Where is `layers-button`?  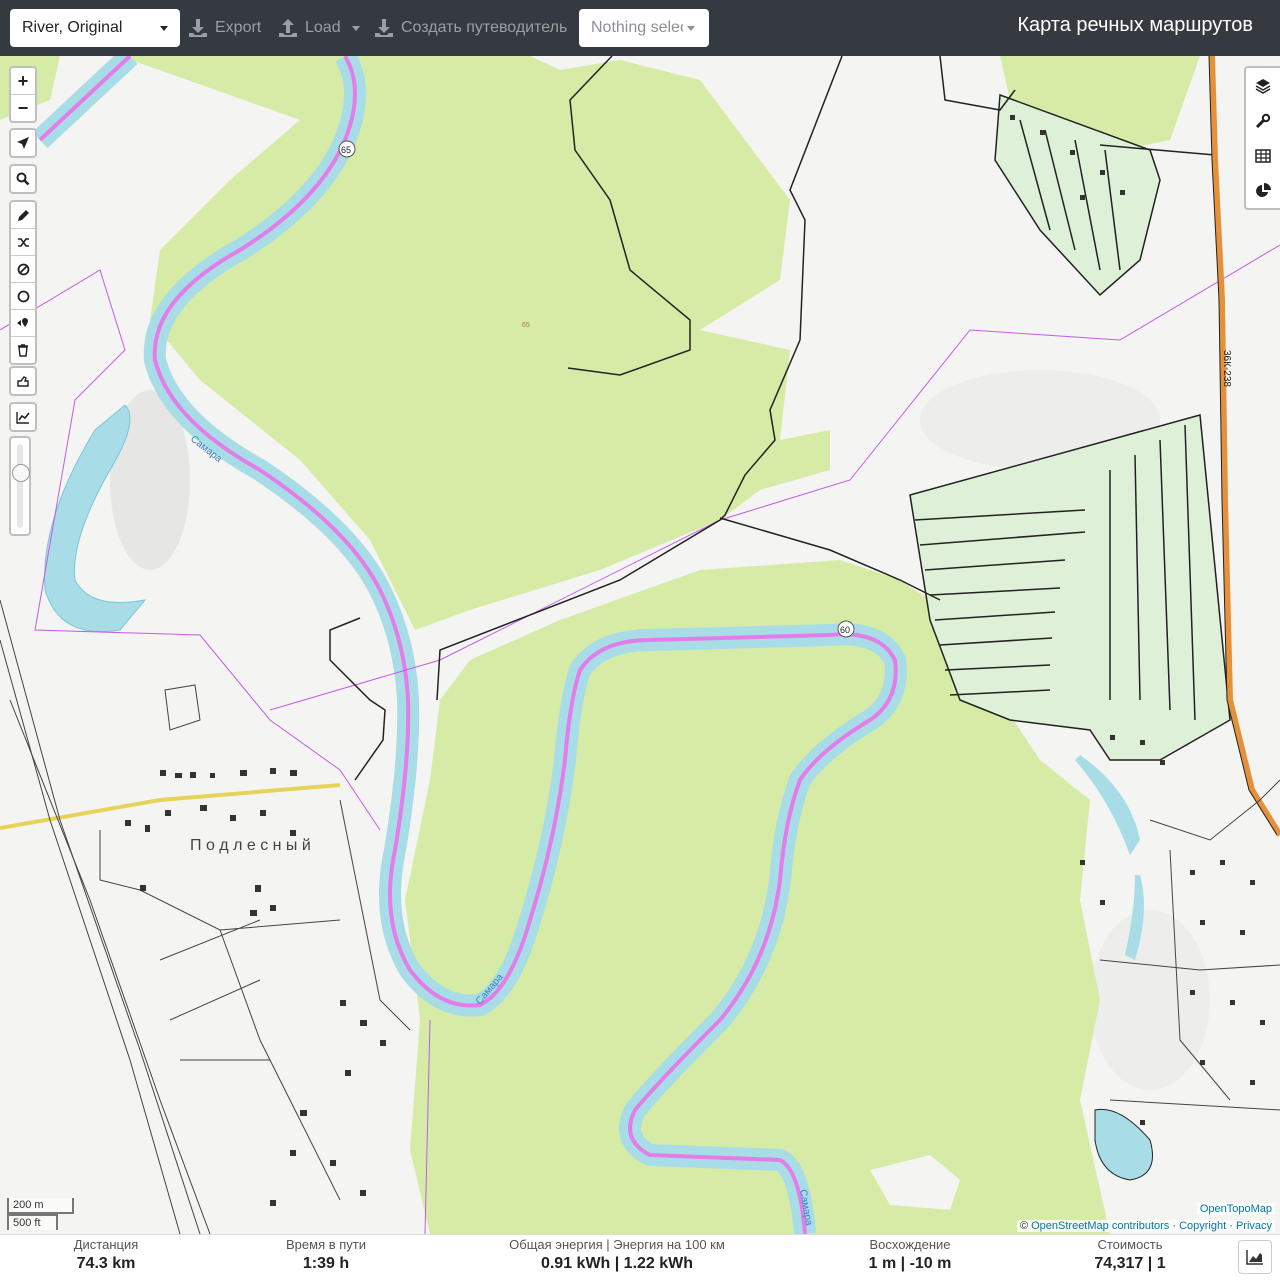 layers-button is located at coordinates (1263, 85).